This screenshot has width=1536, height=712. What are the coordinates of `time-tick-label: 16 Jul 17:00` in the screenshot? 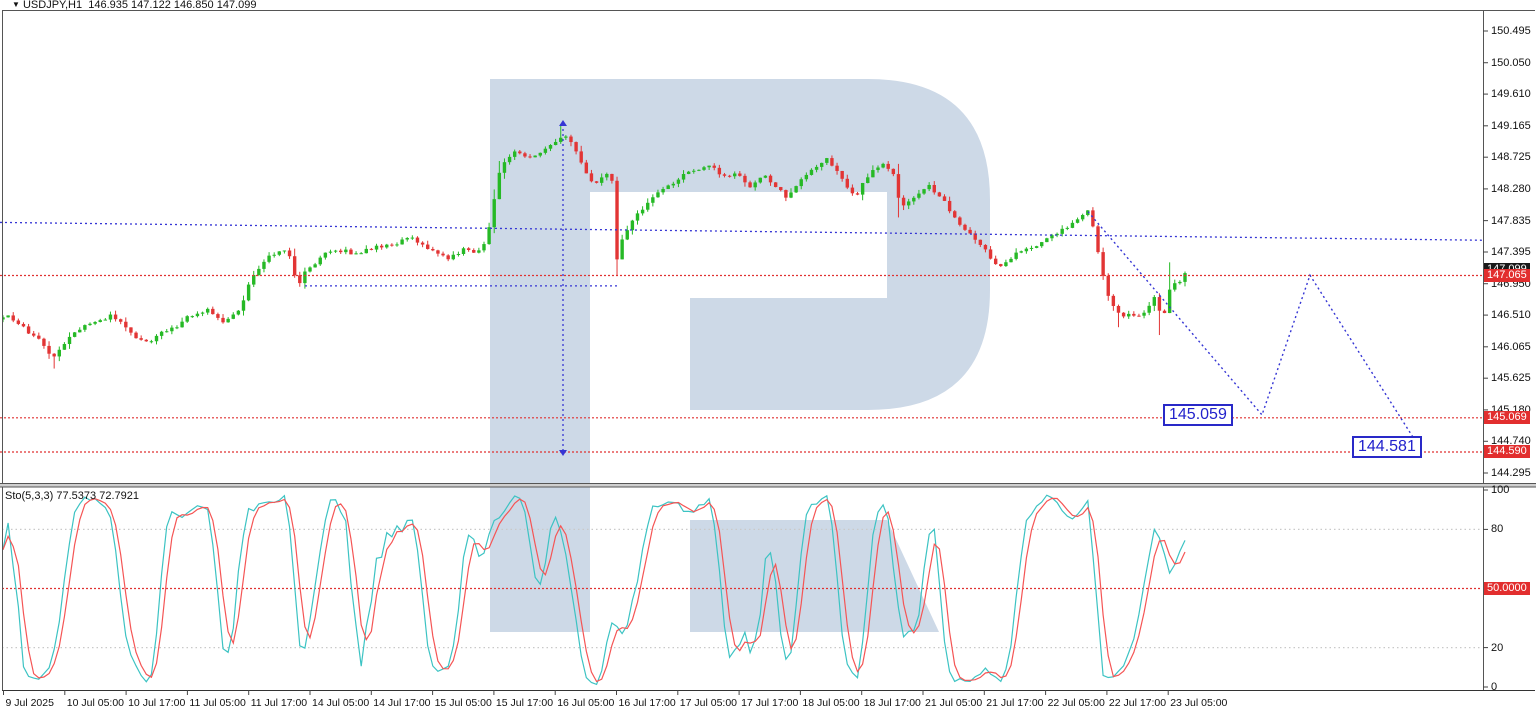 It's located at (647, 703).